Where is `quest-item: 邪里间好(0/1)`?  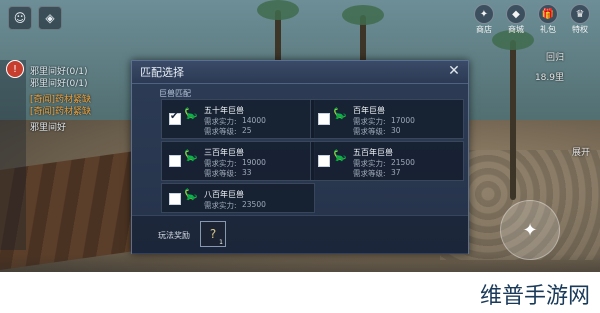
quest-item: 邪里间好(0/1) is located at coordinates (59, 82).